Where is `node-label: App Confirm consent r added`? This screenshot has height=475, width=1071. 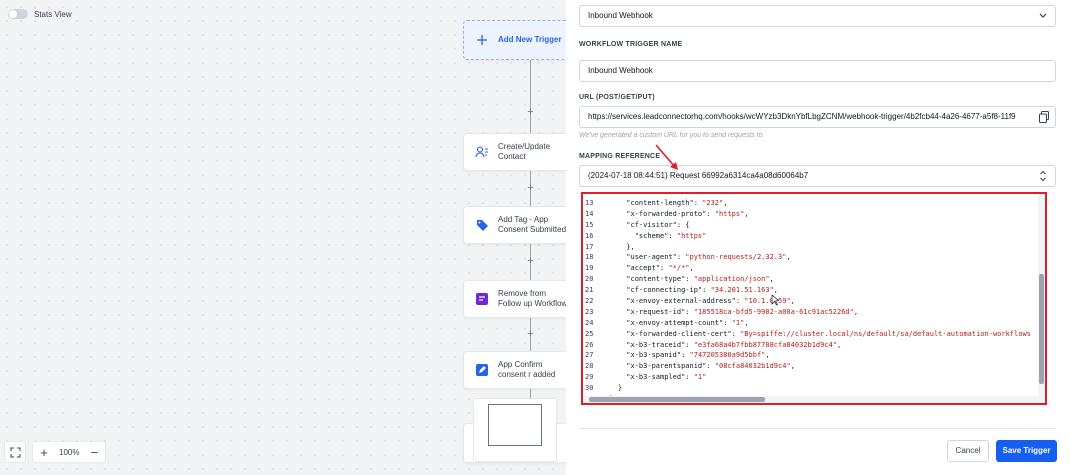
node-label: App Confirm consent r added is located at coordinates (527, 369).